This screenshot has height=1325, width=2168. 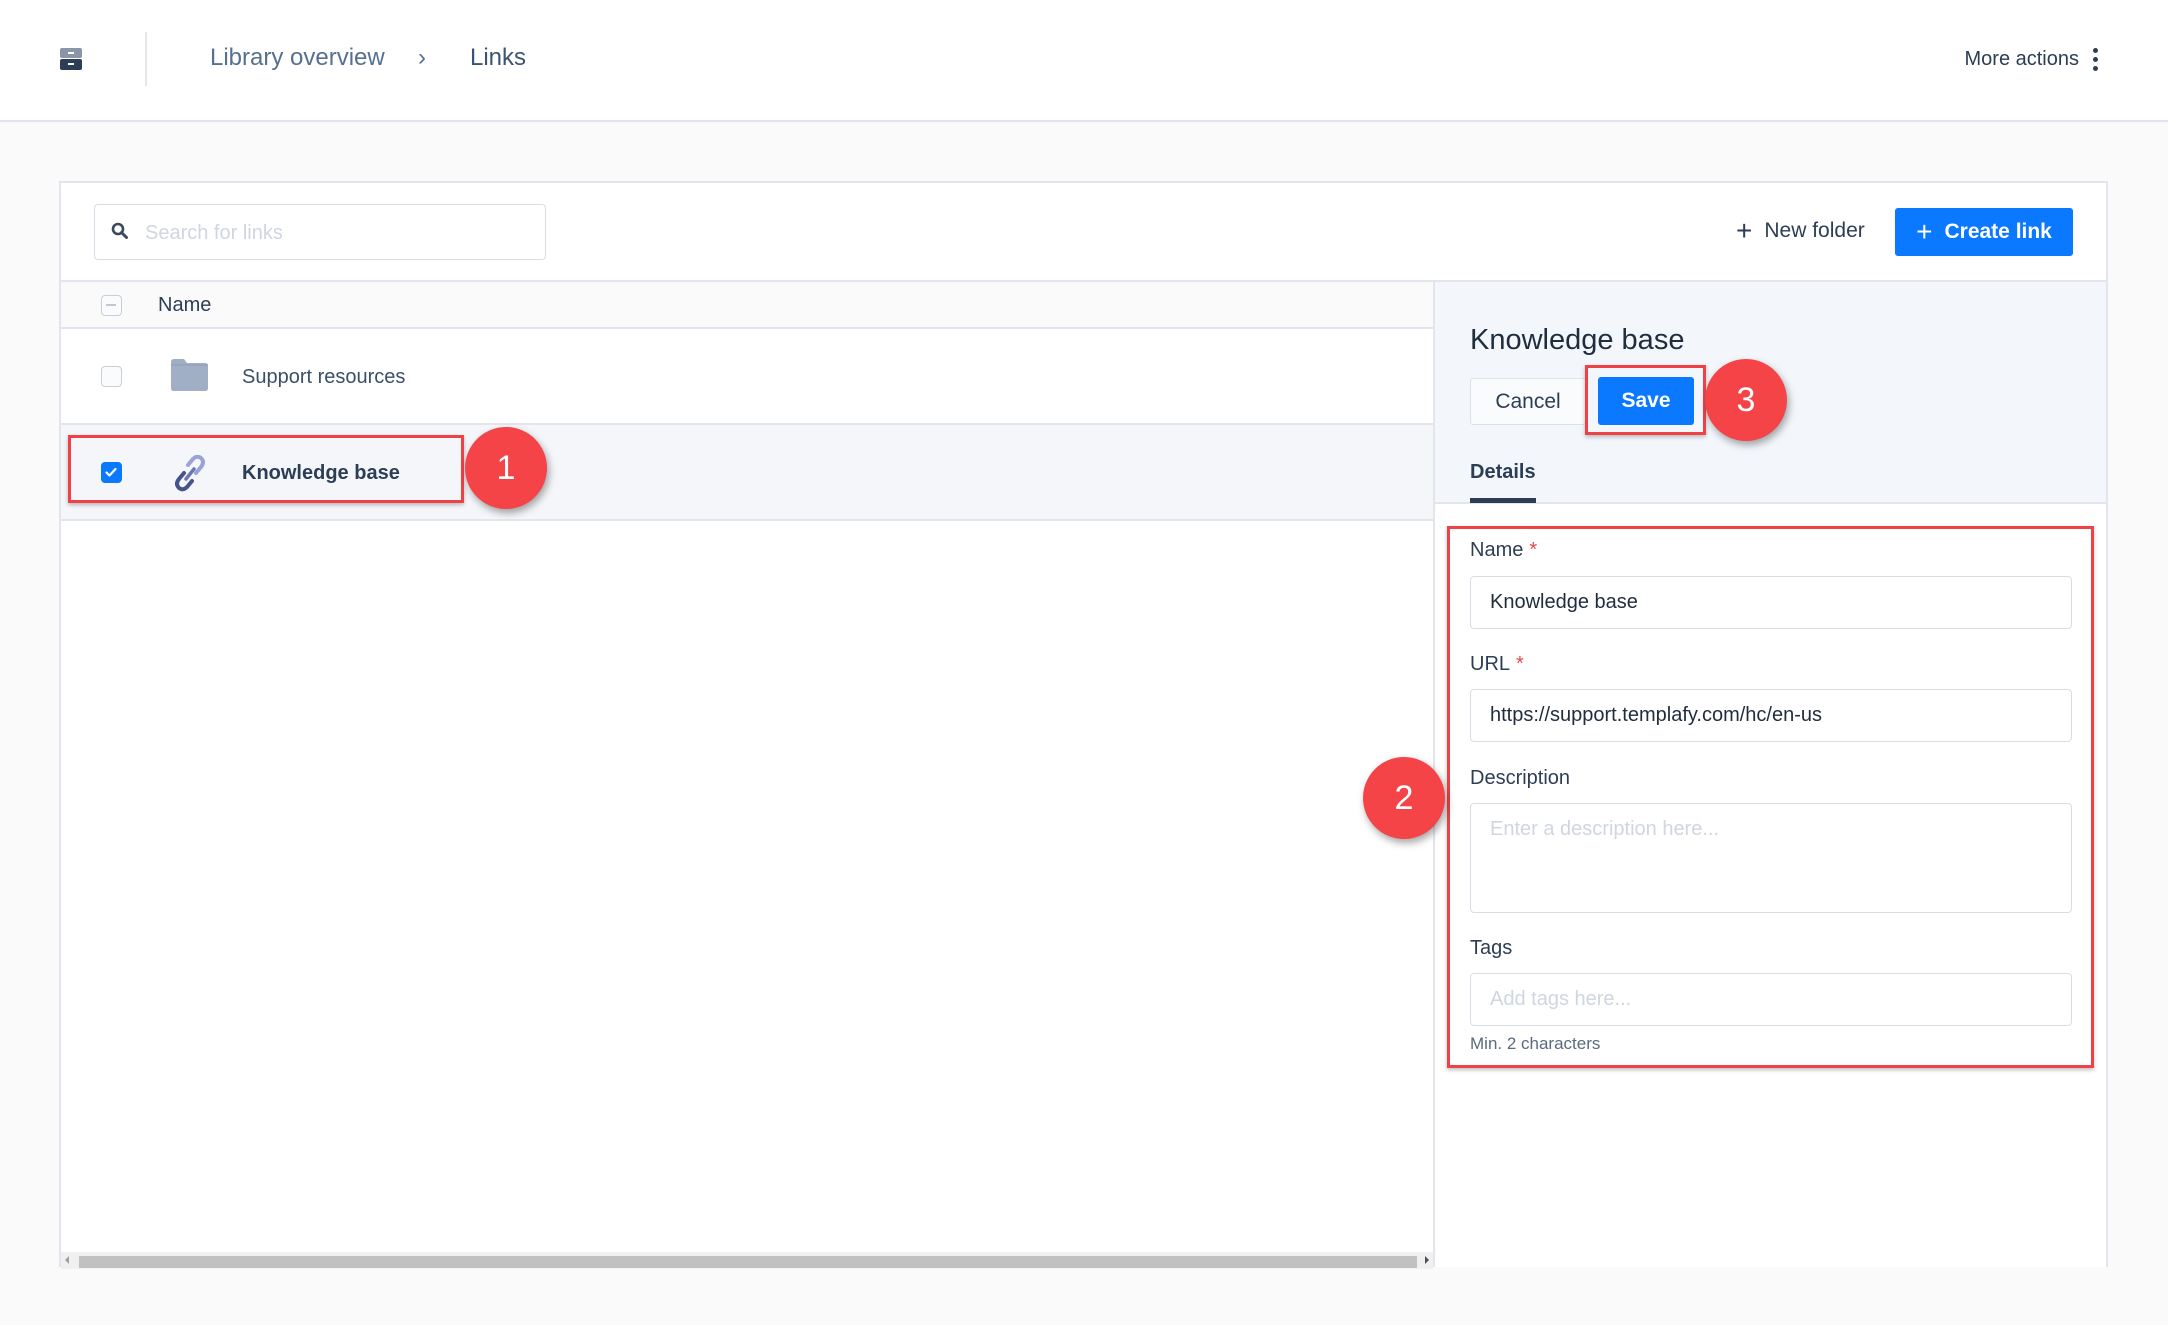 I want to click on list-header: Name, so click(x=747, y=305).